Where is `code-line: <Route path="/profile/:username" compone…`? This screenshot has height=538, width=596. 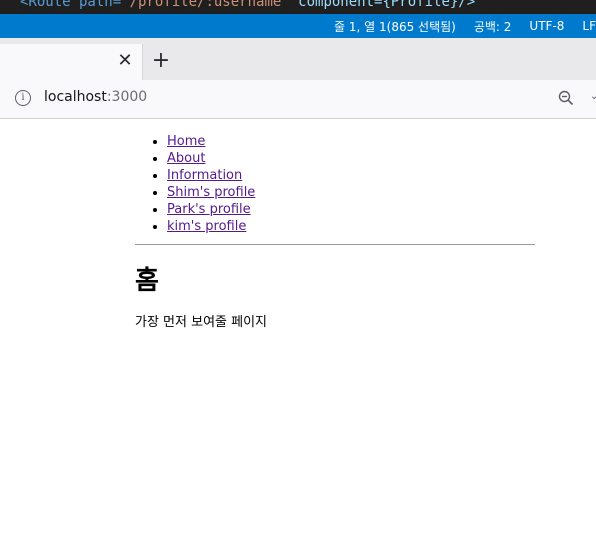 code-line: <Route path="/profile/:username" compone… is located at coordinates (248, 5).